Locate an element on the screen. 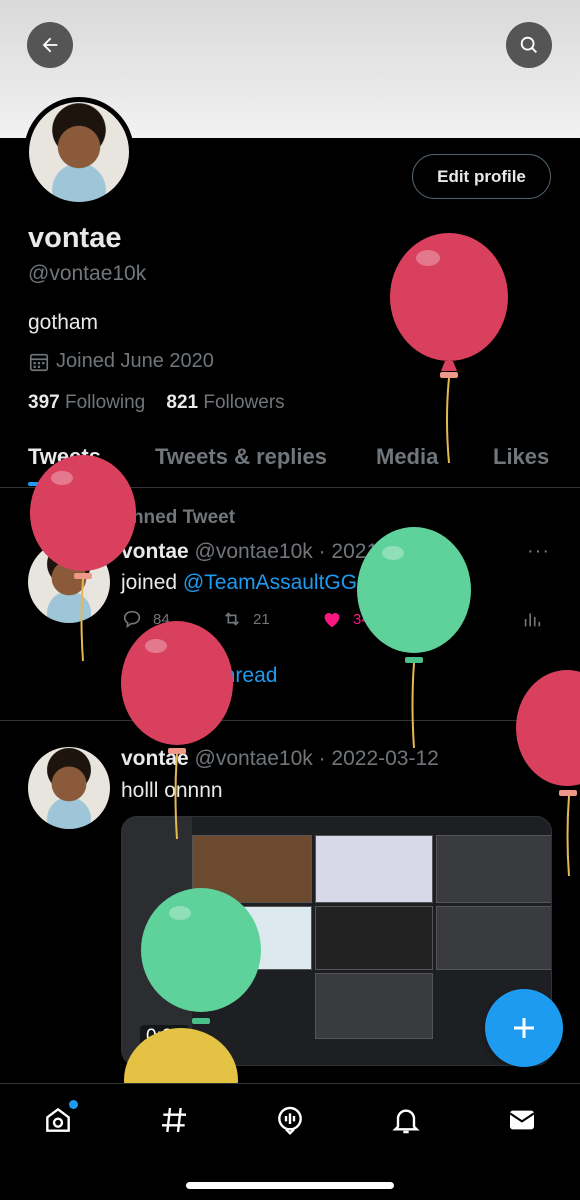  plus-icon is located at coordinates (524, 1028).